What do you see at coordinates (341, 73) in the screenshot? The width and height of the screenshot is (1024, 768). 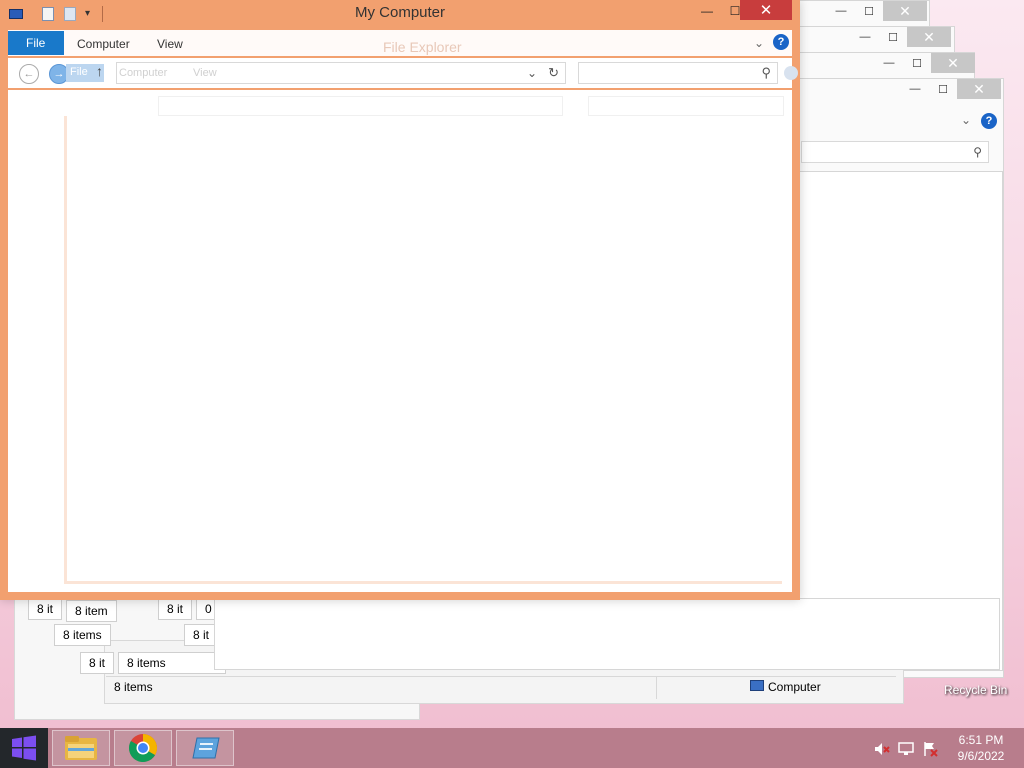 I see `address-bar: Computer View ⌄ ↻` at bounding box center [341, 73].